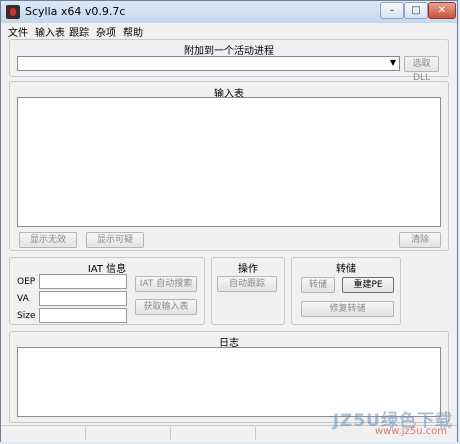  What do you see at coordinates (115, 240) in the screenshot?
I see `show-suspect-button: 显示可疑` at bounding box center [115, 240].